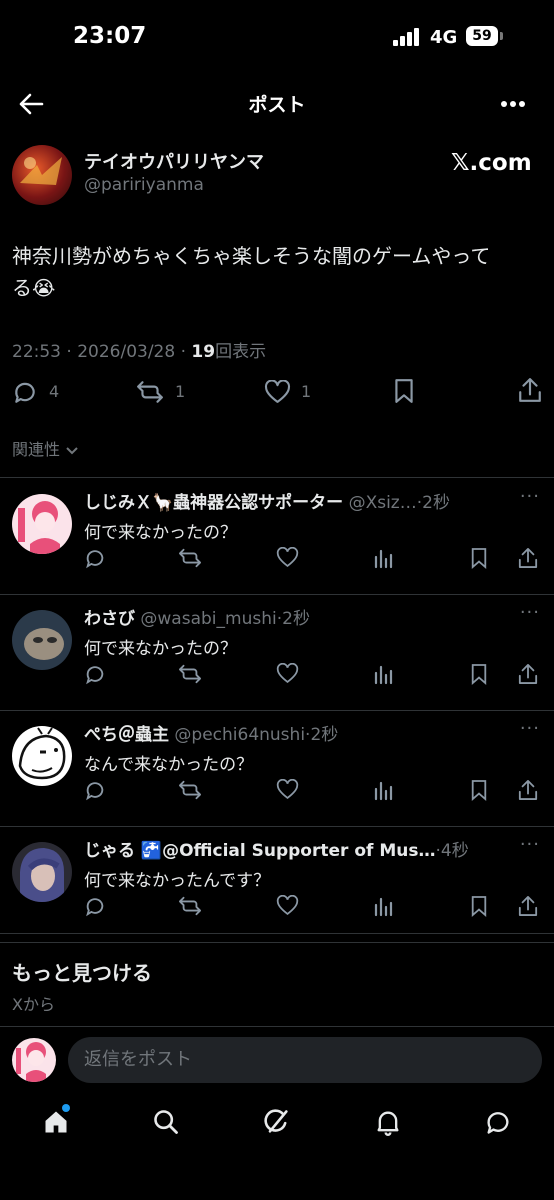  I want to click on more-options-icon, so click(513, 104).